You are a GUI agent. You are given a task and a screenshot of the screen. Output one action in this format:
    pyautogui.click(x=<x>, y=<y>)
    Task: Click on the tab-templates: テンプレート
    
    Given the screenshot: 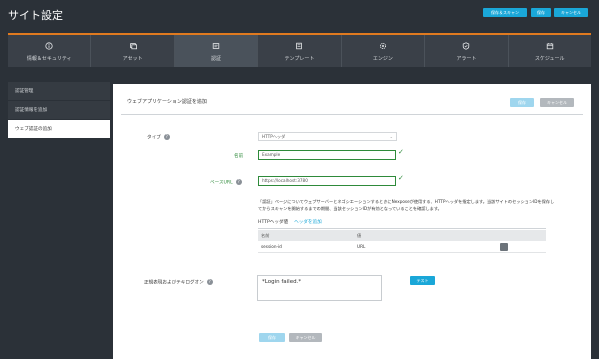 What is the action you would take?
    pyautogui.click(x=300, y=51)
    